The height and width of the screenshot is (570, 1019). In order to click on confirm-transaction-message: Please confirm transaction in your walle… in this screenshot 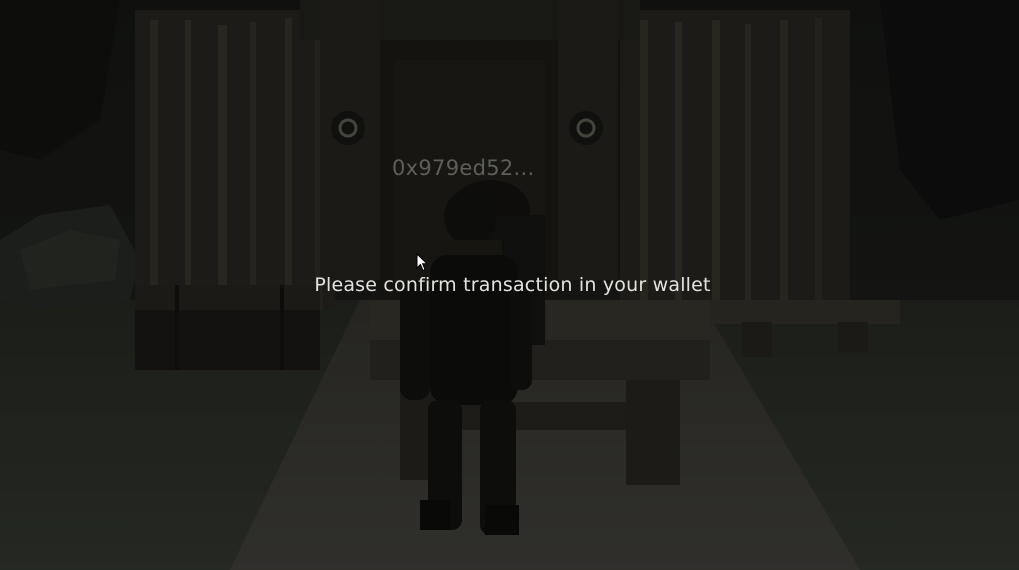, I will do `click(512, 285)`.